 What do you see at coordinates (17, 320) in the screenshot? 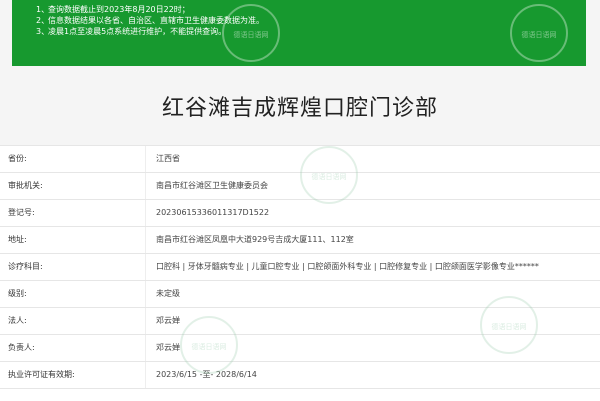
I see `field-label: 法人:` at bounding box center [17, 320].